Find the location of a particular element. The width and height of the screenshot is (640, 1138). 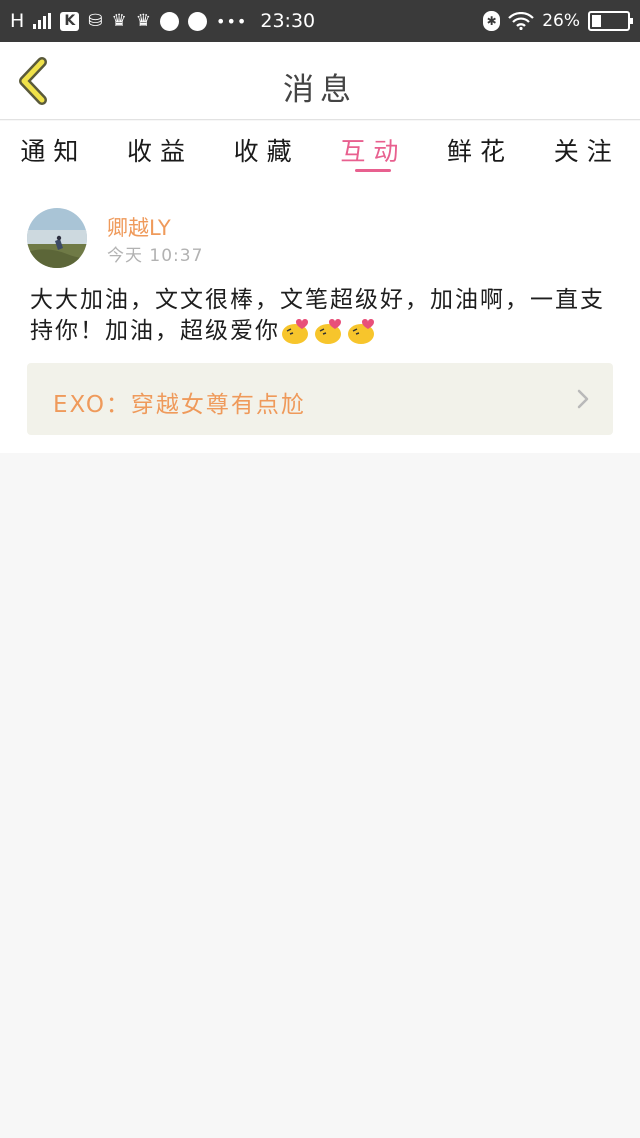

tab-favorites: 收藏 is located at coordinates (266, 149).